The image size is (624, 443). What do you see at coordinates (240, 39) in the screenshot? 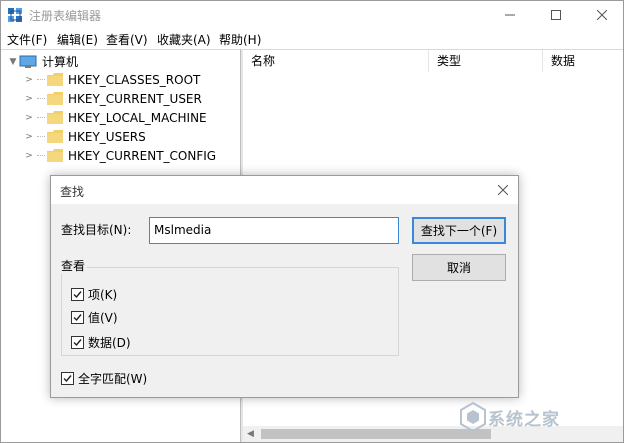
I see `menu-help: 帮助(H)` at bounding box center [240, 39].